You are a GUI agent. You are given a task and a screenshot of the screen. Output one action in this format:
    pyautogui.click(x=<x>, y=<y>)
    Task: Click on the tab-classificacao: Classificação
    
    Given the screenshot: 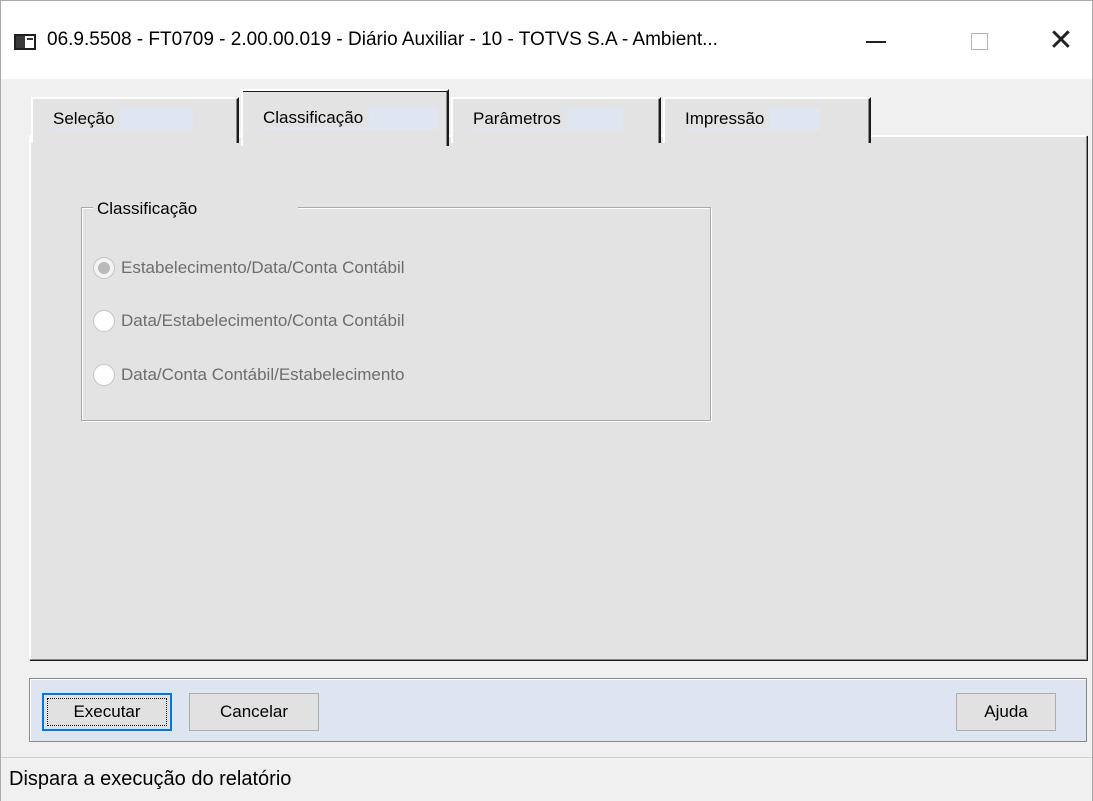 What is the action you would take?
    pyautogui.click(x=345, y=117)
    